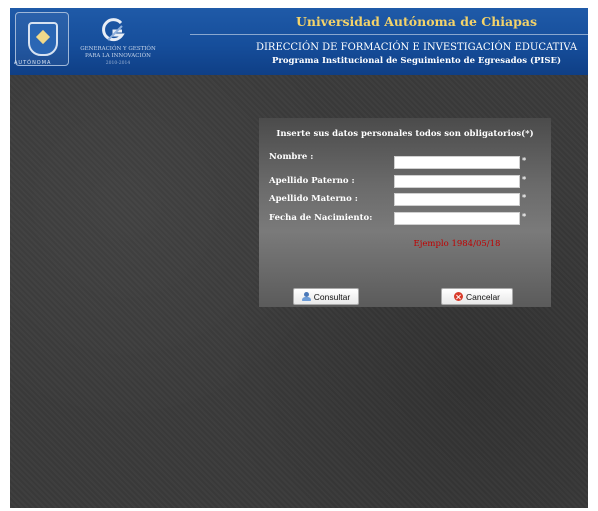  I want to click on consultar-button: Consultar, so click(326, 296).